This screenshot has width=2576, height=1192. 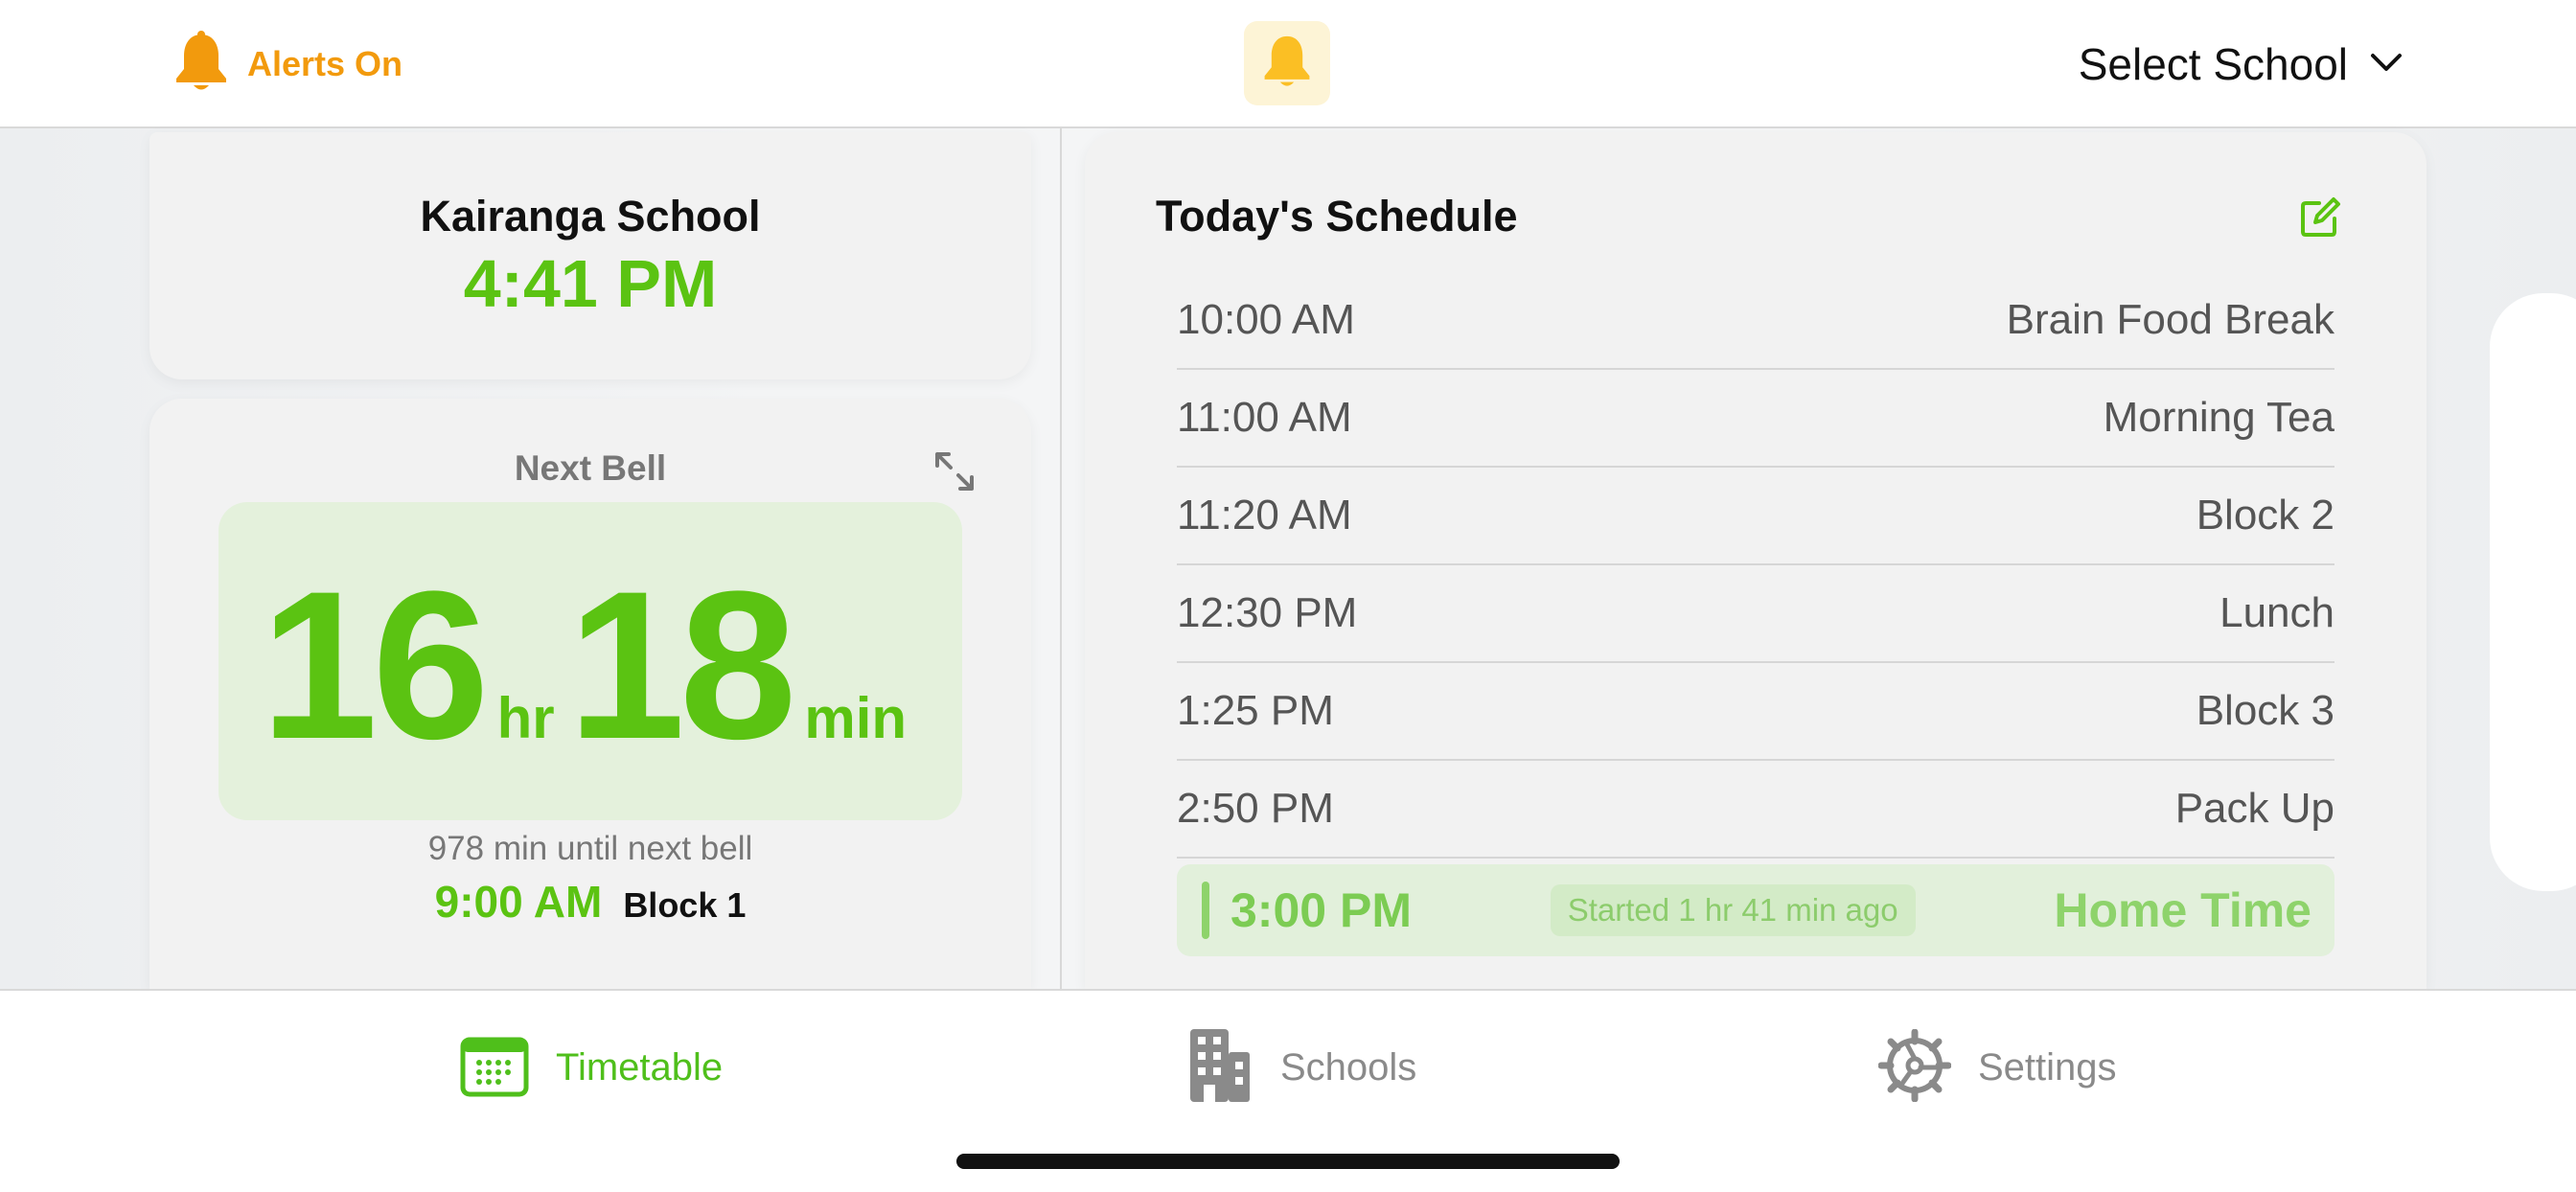 I want to click on next-bell-info: 9:00 AM Block 1, so click(x=590, y=902).